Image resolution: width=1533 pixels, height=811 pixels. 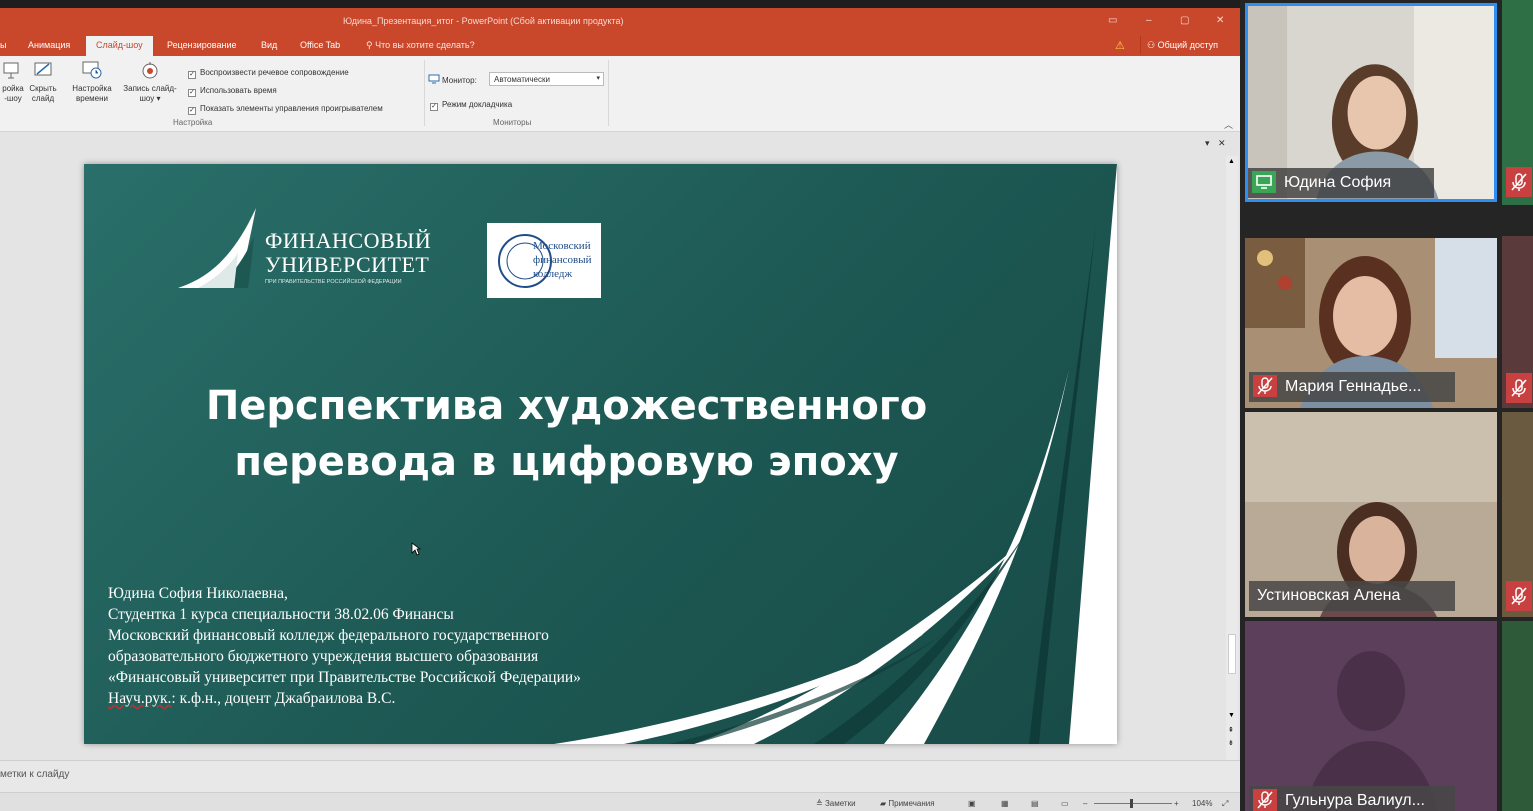 What do you see at coordinates (546, 79) in the screenshot?
I see `monitor-select: Автоматически ▾` at bounding box center [546, 79].